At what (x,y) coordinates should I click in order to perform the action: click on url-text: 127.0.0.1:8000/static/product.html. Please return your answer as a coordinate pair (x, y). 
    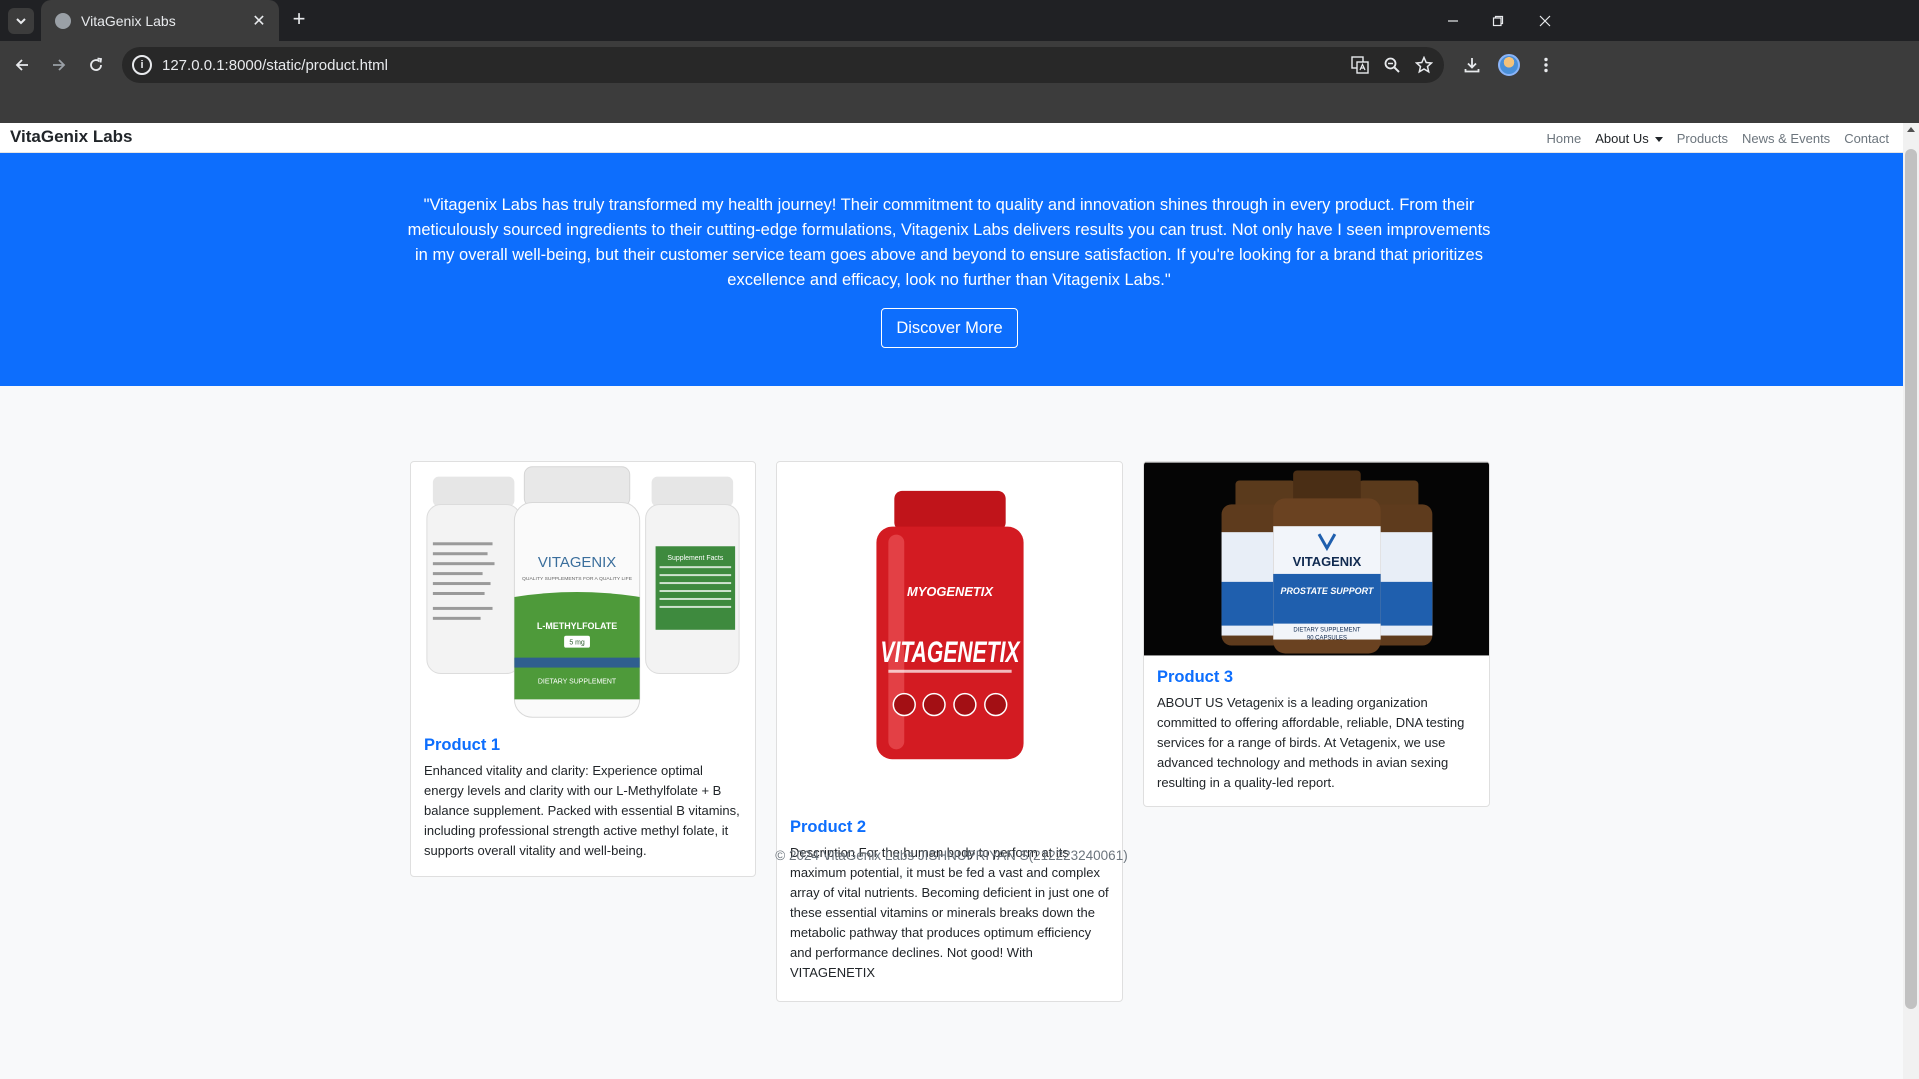
    Looking at the image, I should click on (753, 65).